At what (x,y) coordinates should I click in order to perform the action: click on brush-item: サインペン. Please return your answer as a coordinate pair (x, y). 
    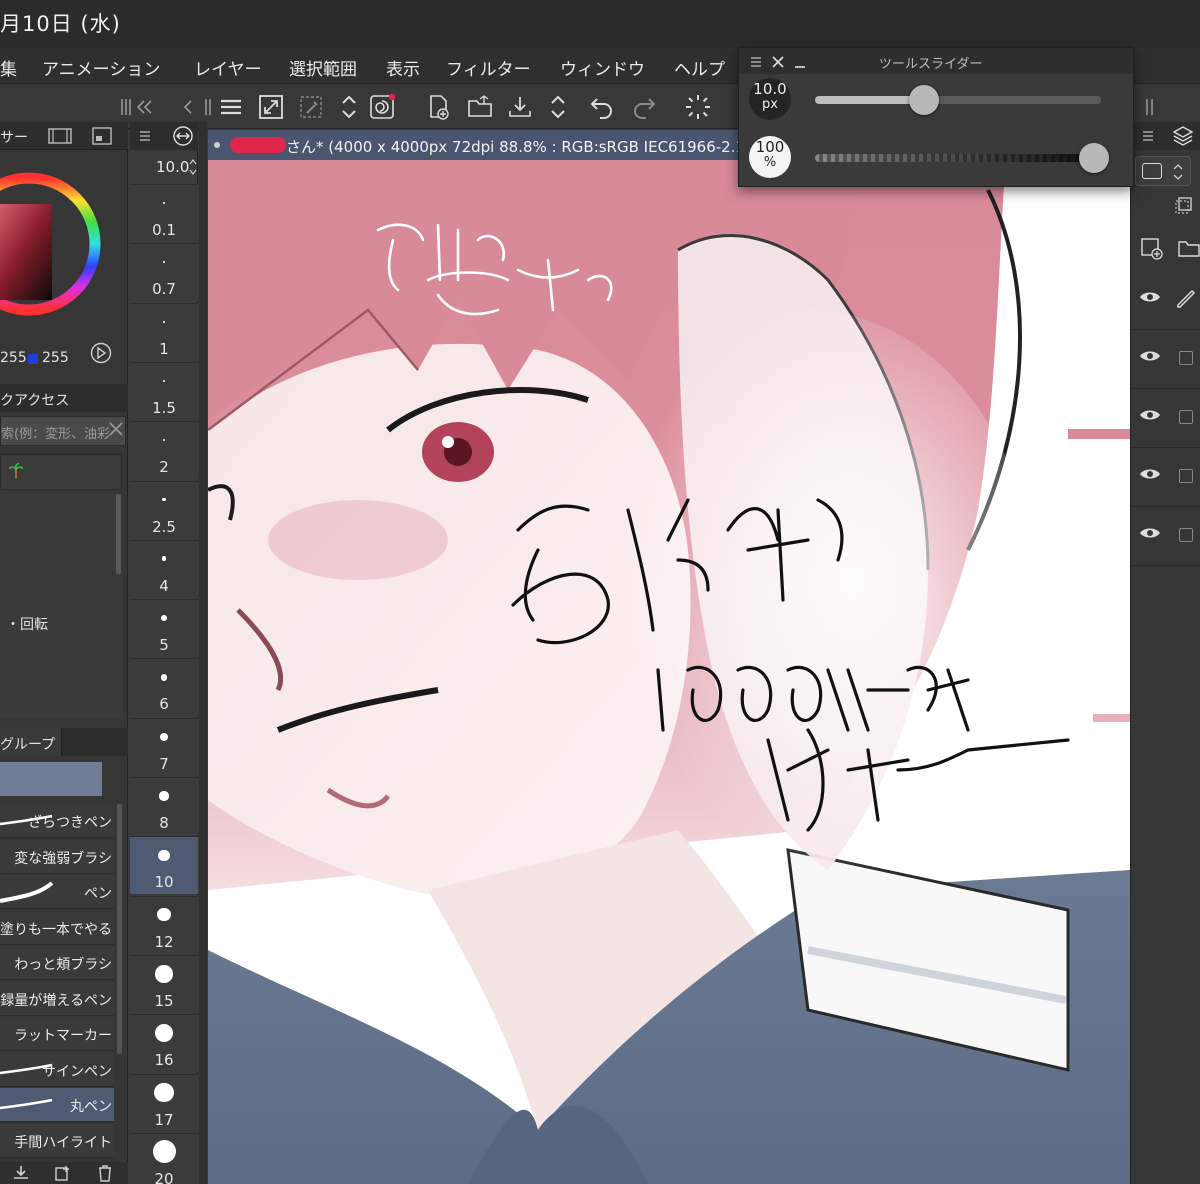
    Looking at the image, I should click on (57, 1069).